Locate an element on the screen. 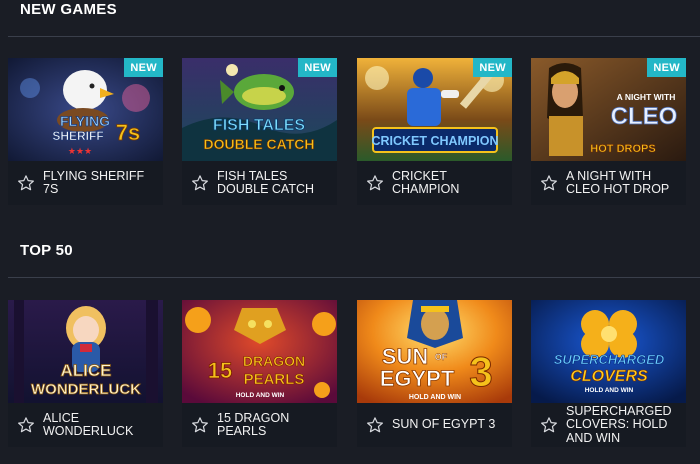 This screenshot has height=464, width=700. game-info: 15 DRAGON PEARLS is located at coordinates (259, 425).